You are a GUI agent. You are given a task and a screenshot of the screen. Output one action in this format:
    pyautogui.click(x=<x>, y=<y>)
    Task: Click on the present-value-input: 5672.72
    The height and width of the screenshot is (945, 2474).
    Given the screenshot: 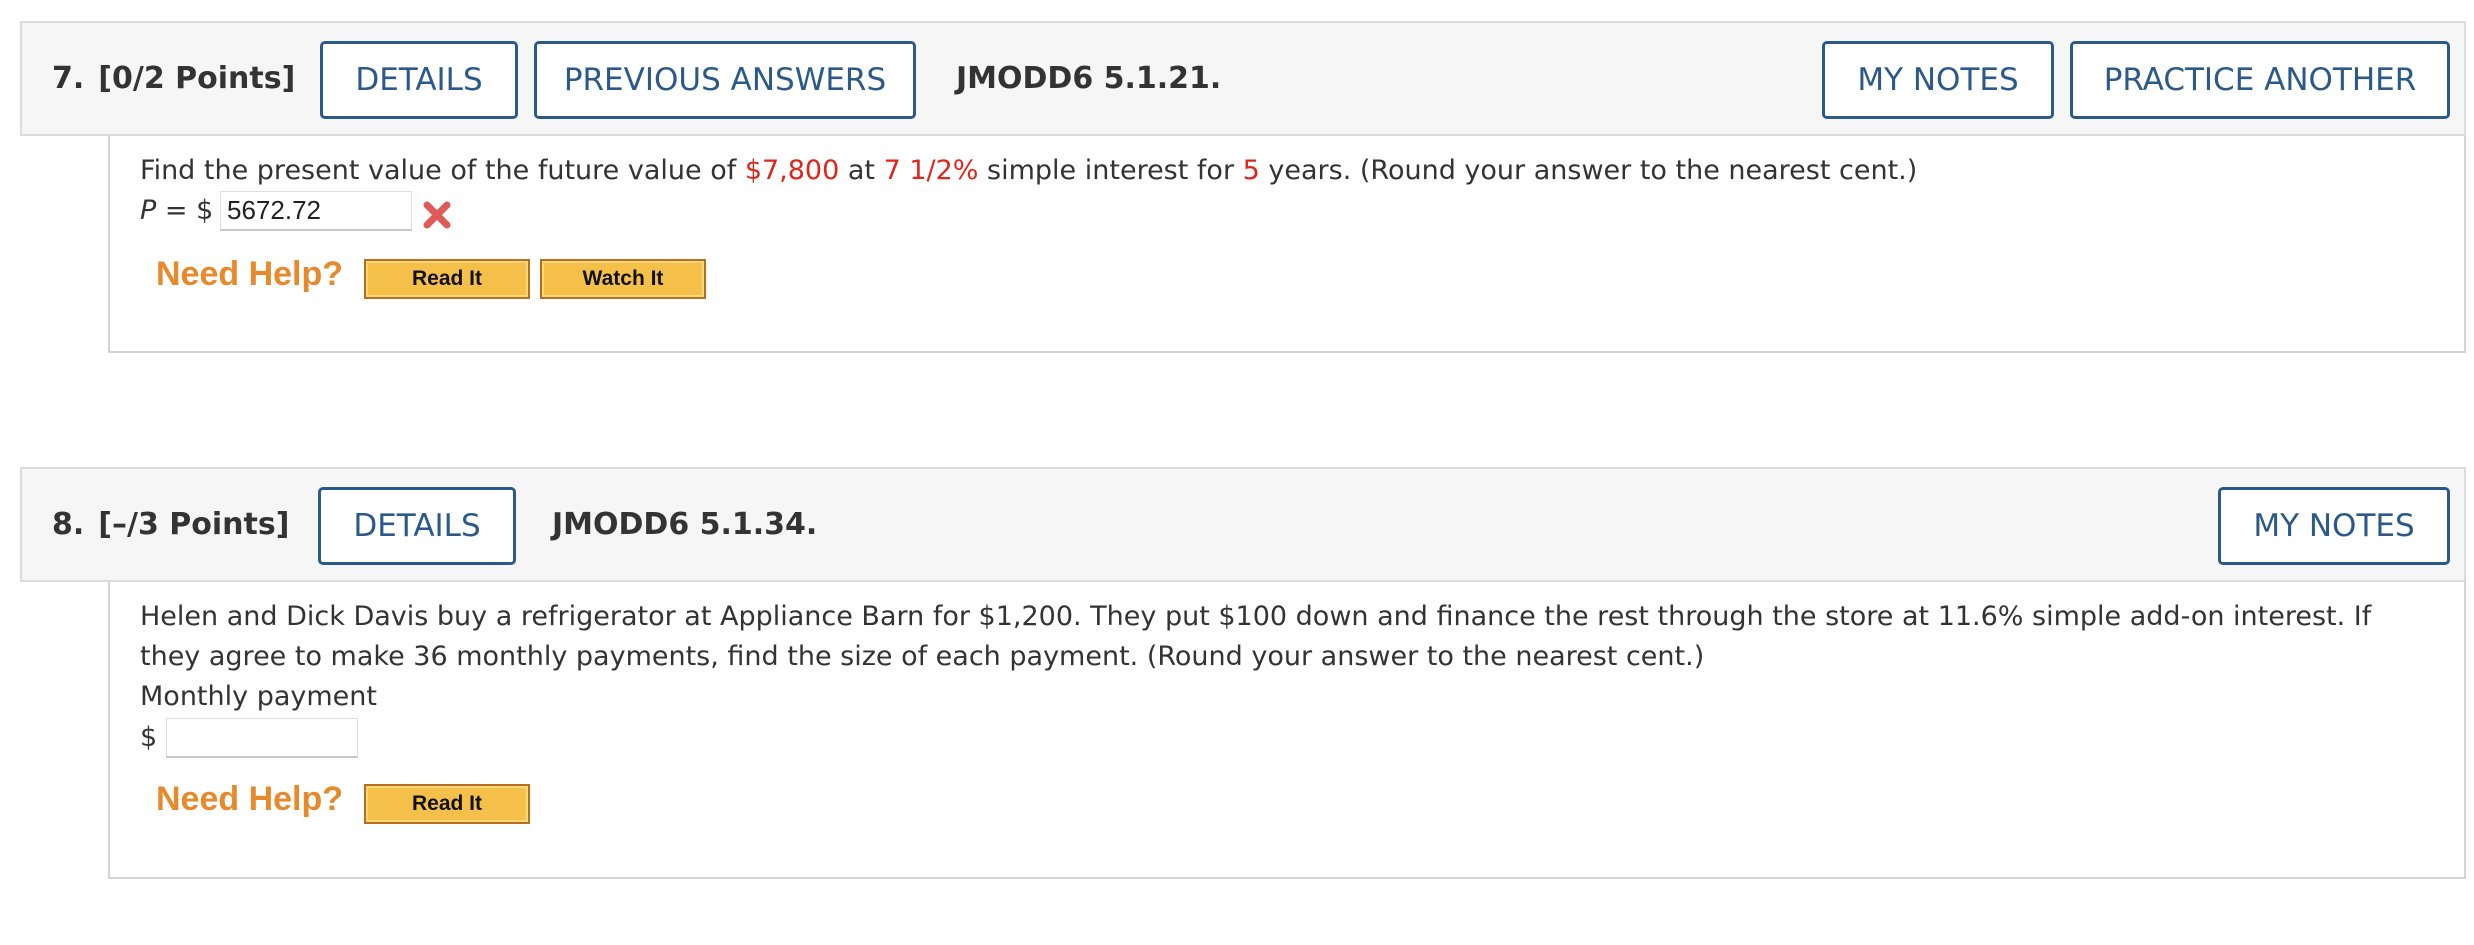 What is the action you would take?
    pyautogui.click(x=316, y=211)
    